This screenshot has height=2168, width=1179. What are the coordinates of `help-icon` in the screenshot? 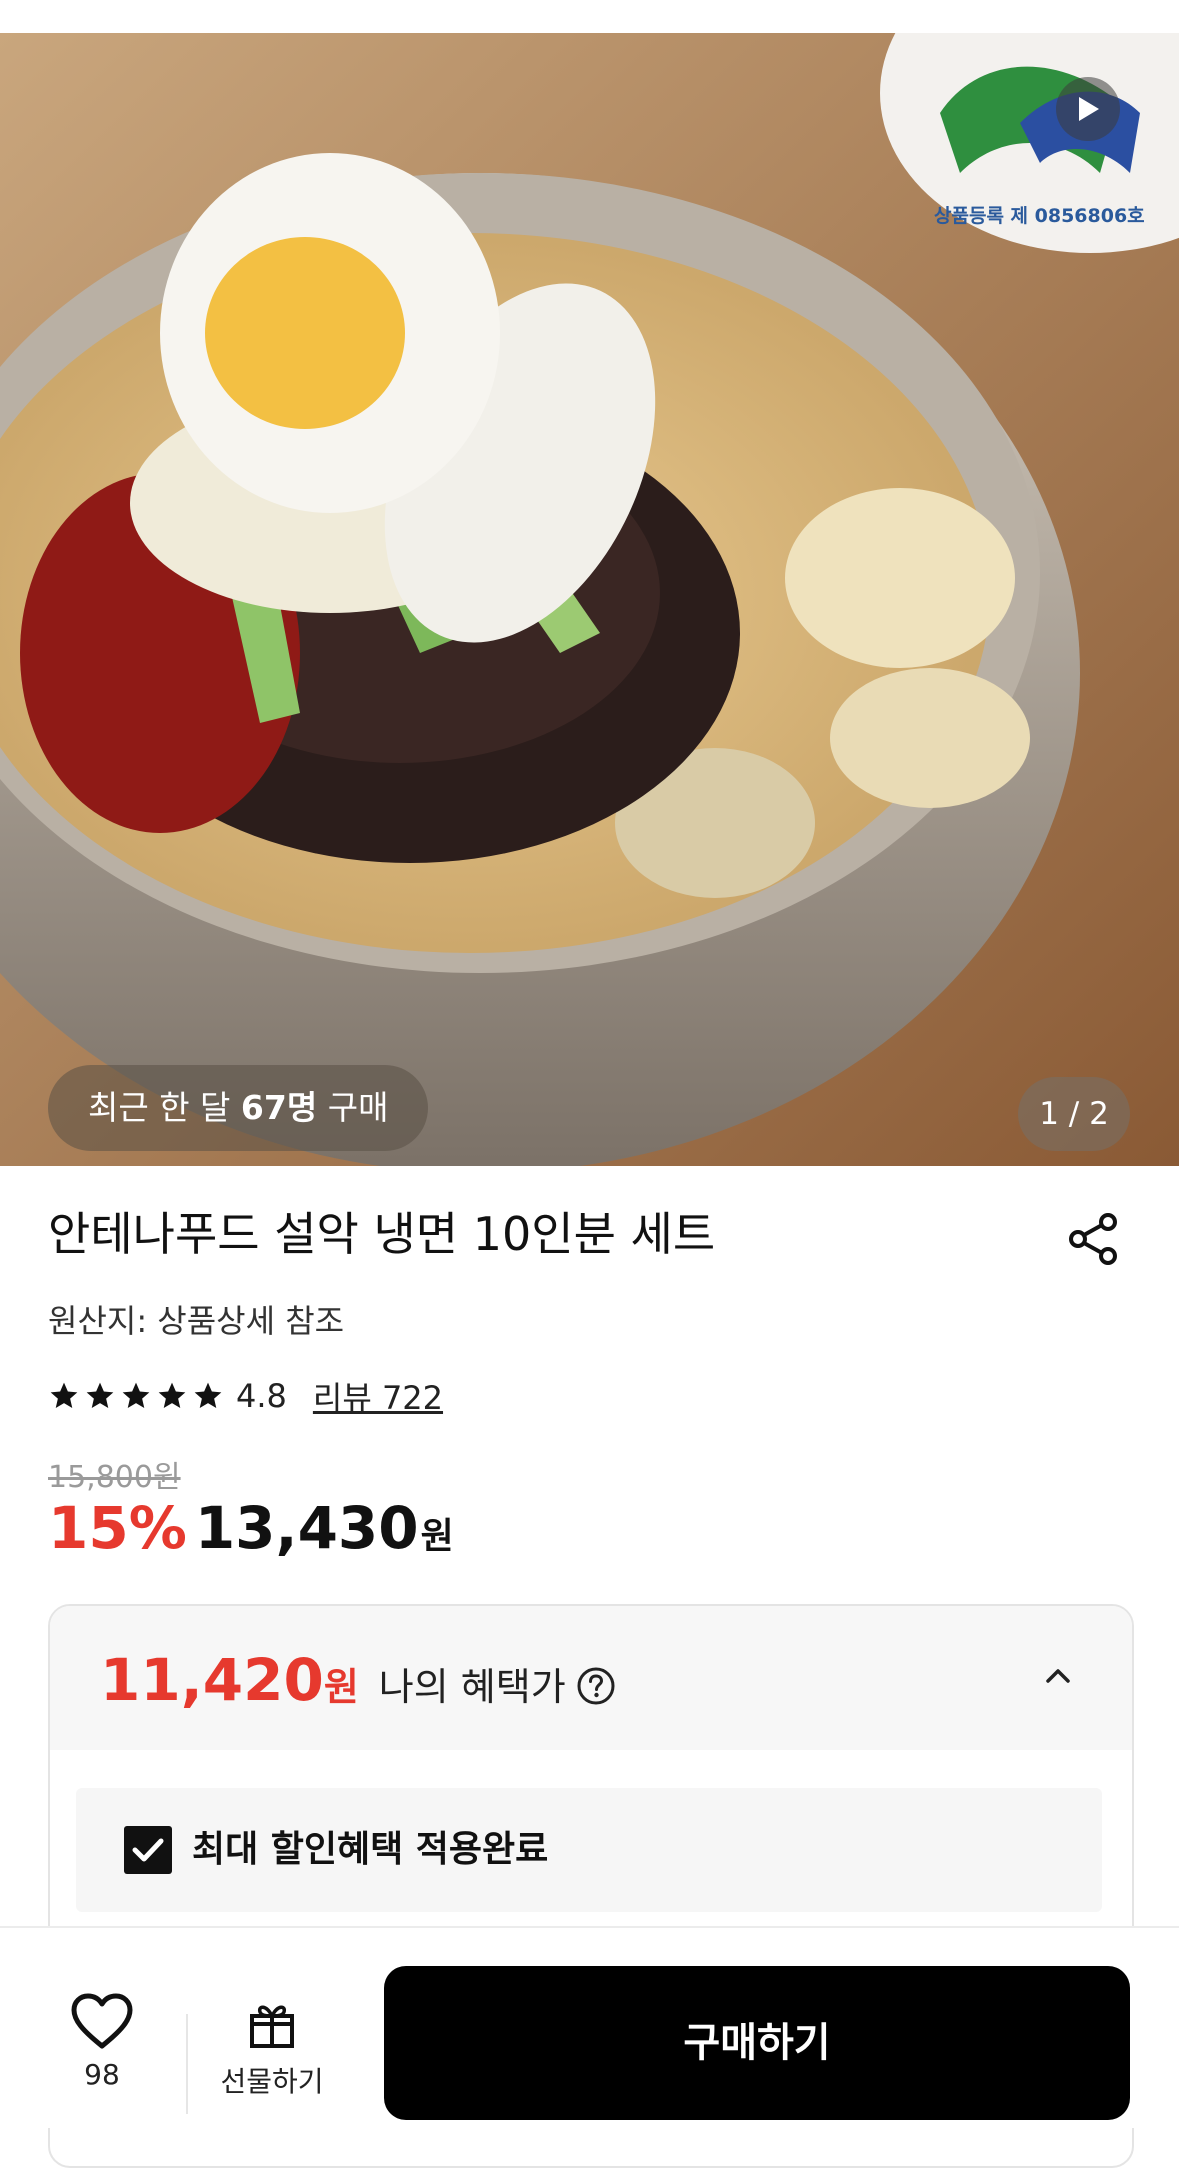 It's located at (596, 1686).